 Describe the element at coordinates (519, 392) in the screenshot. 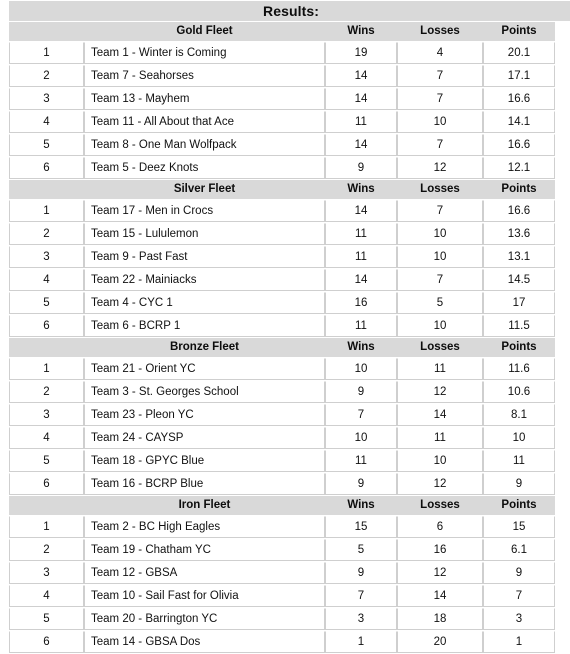

I see `points-cell: 10.6` at that location.